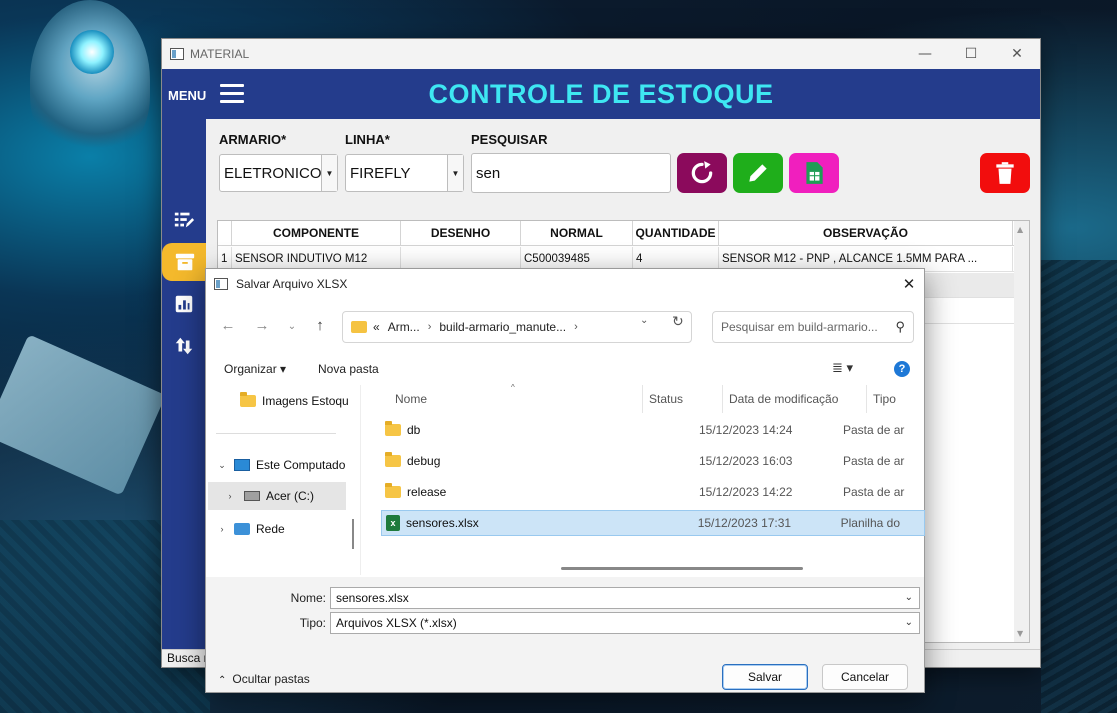 This screenshot has width=1117, height=713. I want to click on window-title: MATERIAL, so click(220, 54).